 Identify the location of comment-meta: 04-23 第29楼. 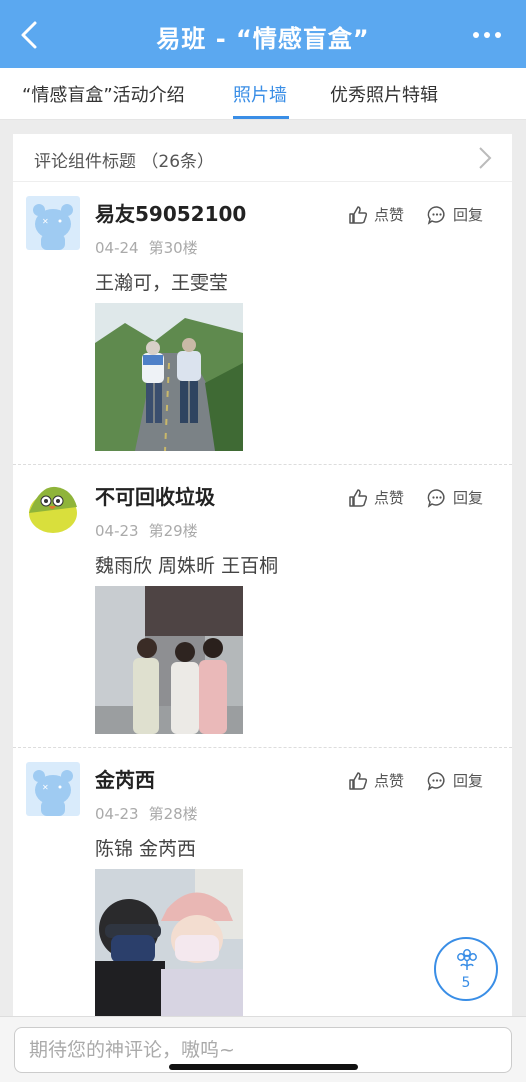
(146, 530).